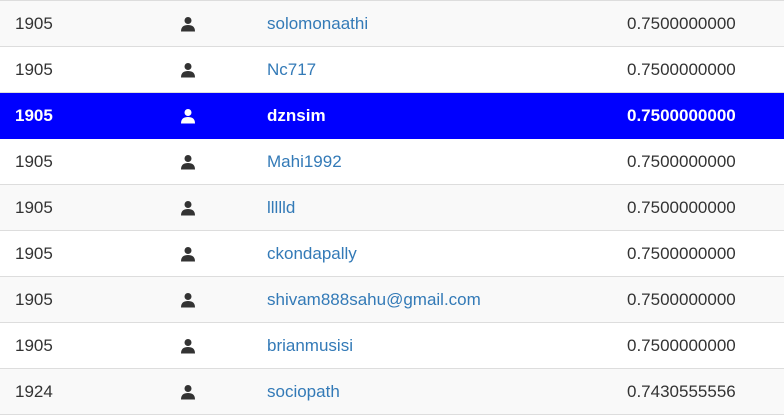 This screenshot has height=415, width=784. I want to click on table-row: 1905 Mahi1992 0.7500000000, so click(392, 162).